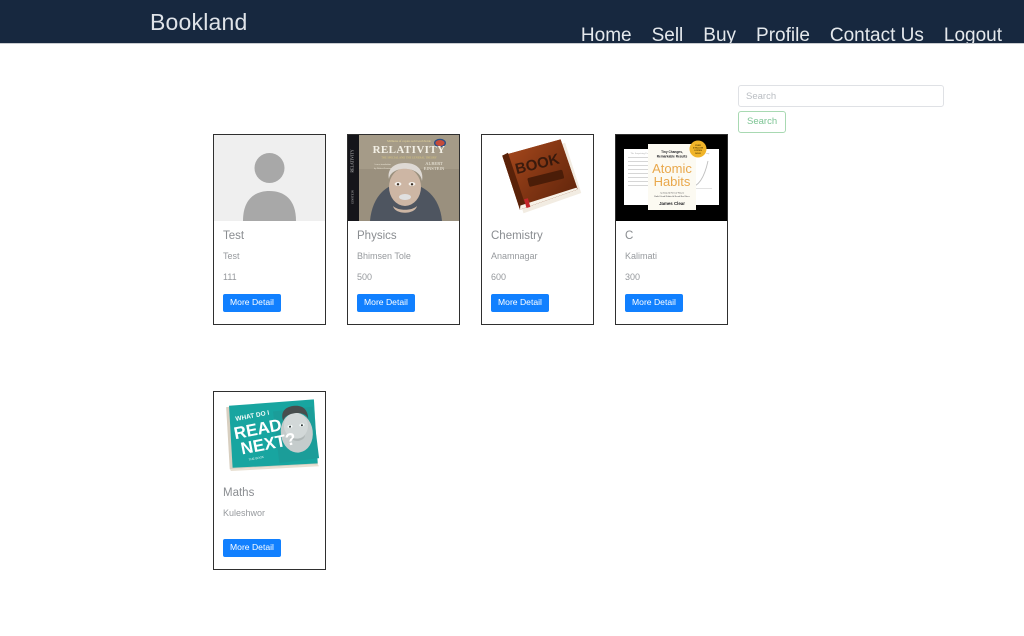  What do you see at coordinates (377, 236) in the screenshot?
I see `book-title: Physics` at bounding box center [377, 236].